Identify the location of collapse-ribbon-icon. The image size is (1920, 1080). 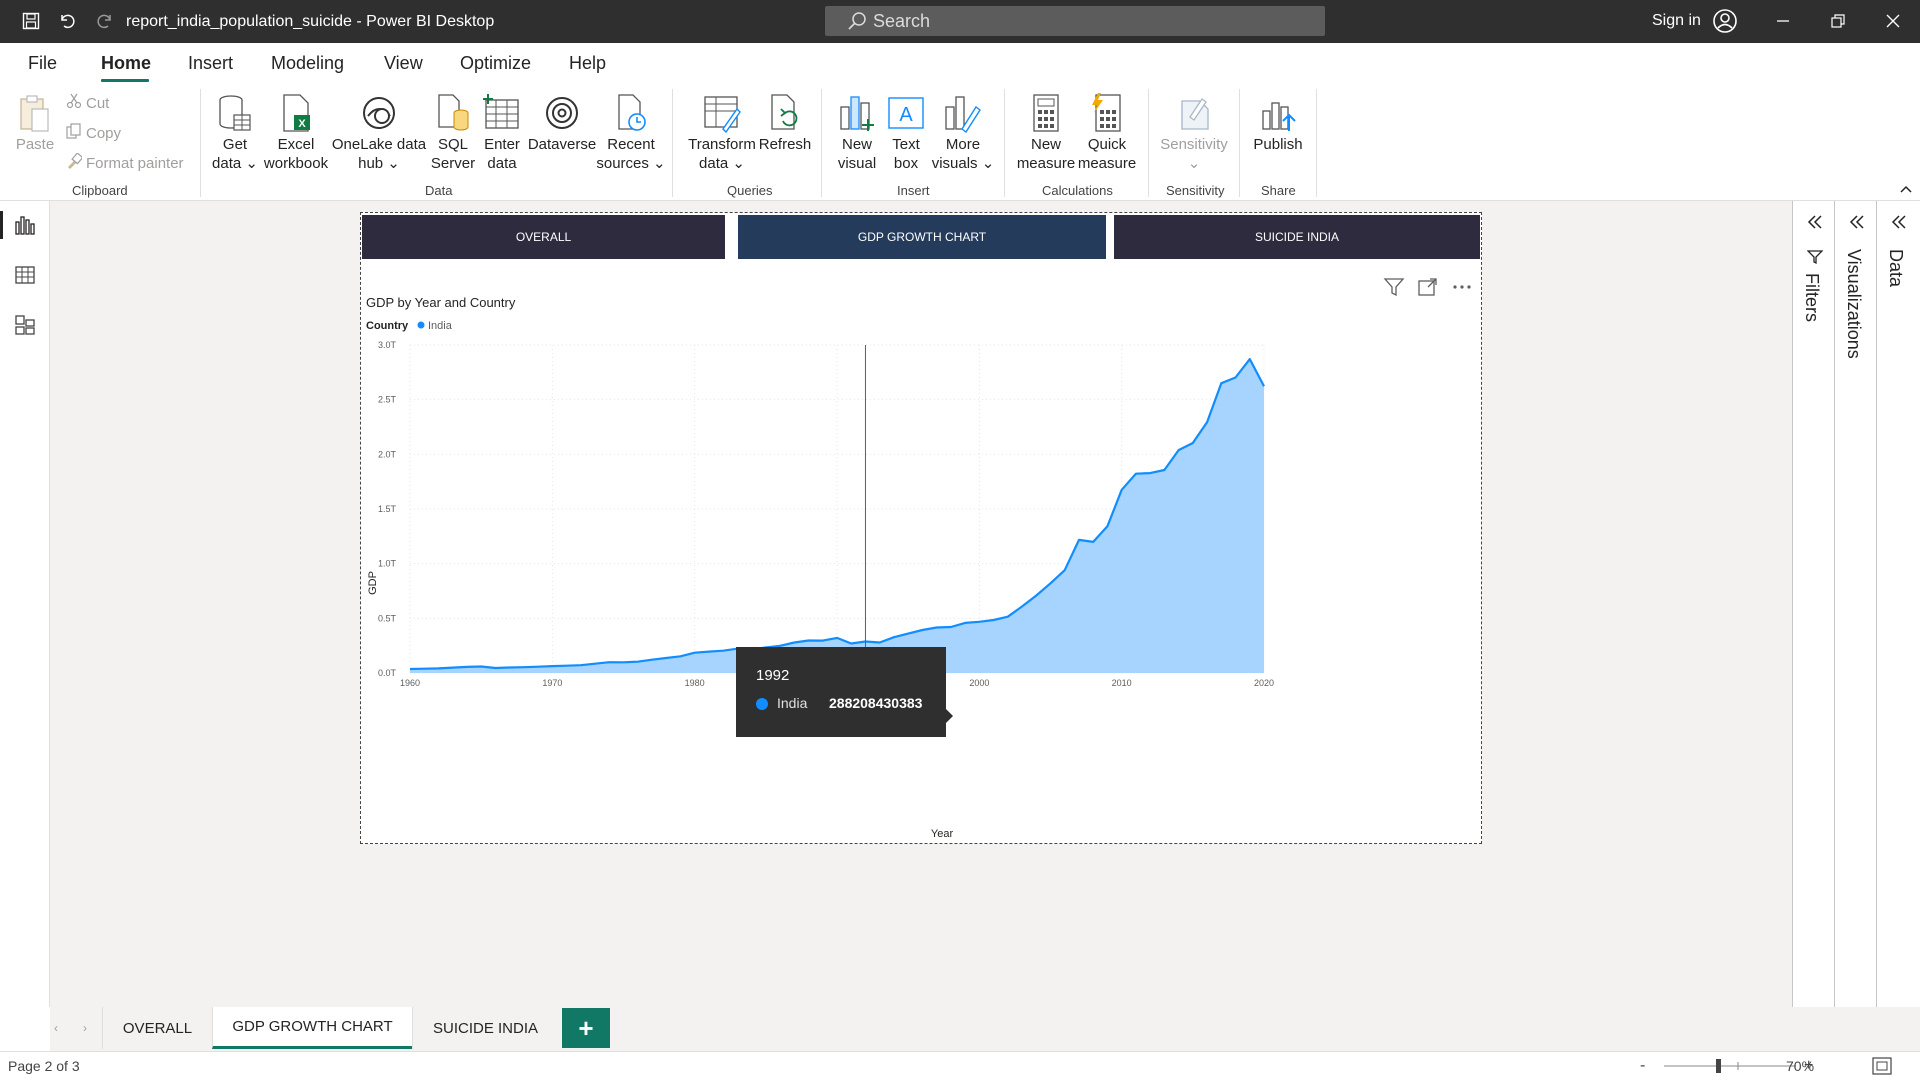
(1906, 189).